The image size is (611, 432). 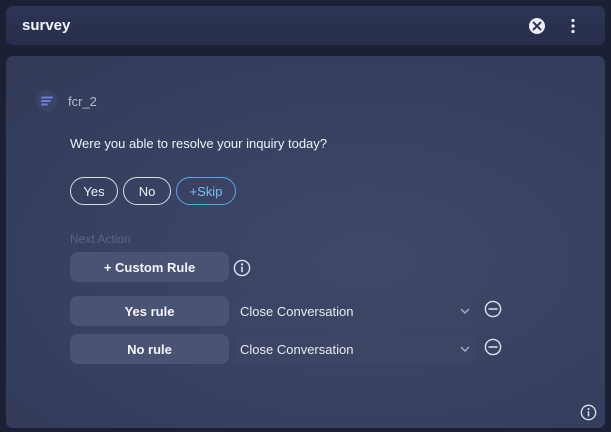 What do you see at coordinates (493, 347) in the screenshot?
I see `remove-no-rule-icon` at bounding box center [493, 347].